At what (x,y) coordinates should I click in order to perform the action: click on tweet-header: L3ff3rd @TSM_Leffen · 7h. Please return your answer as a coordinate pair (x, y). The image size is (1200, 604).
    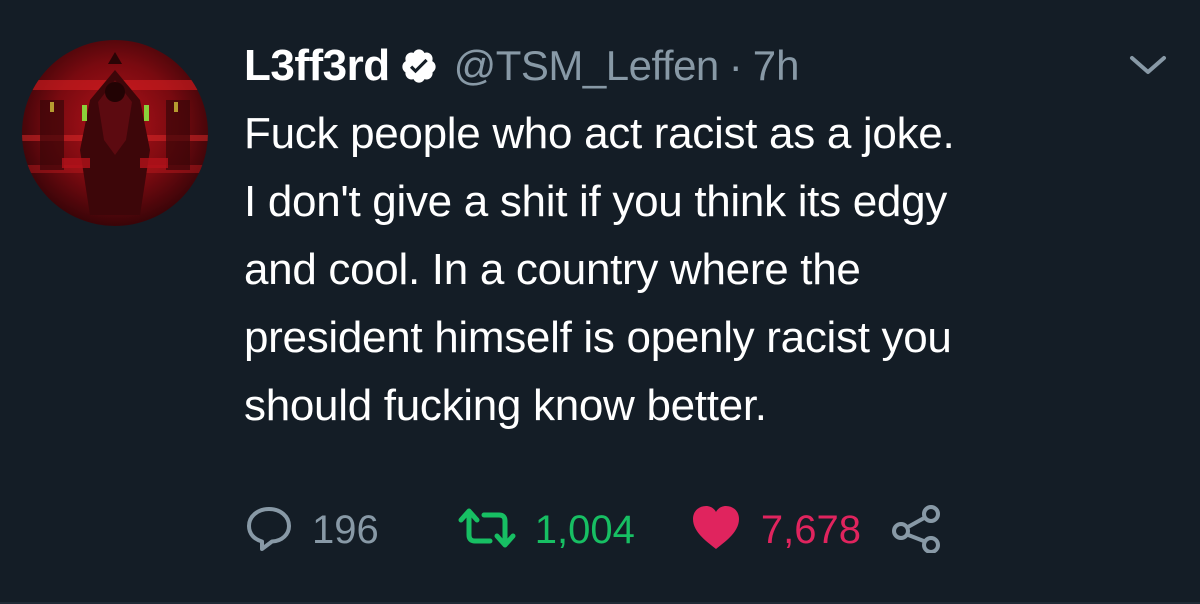
    Looking at the image, I should click on (522, 66).